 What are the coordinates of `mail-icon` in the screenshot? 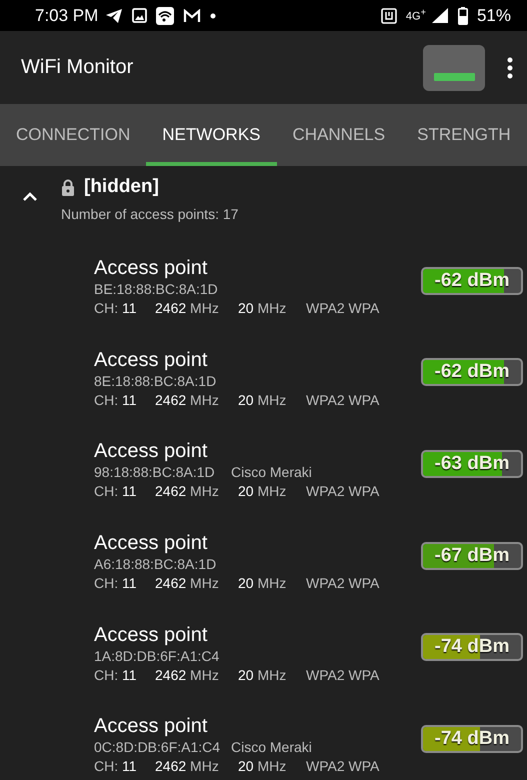 It's located at (192, 15).